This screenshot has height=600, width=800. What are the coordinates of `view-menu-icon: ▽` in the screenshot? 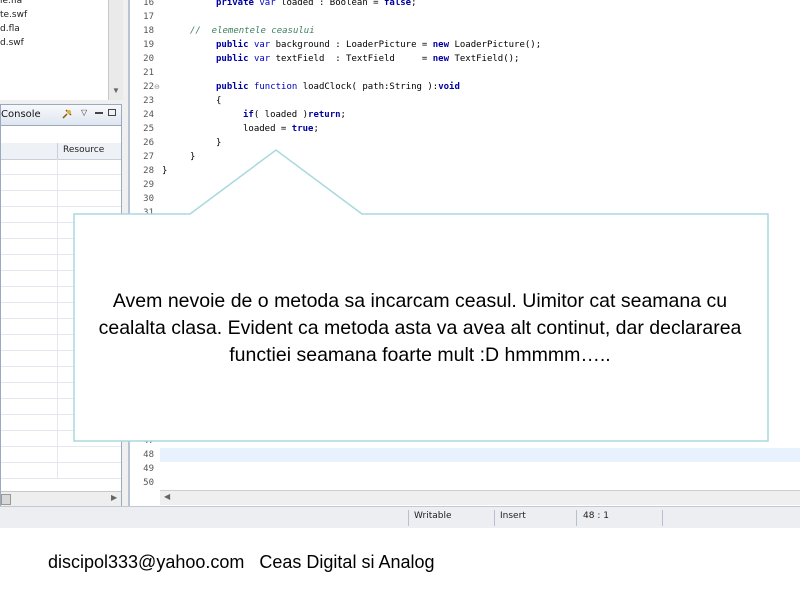 It's located at (84, 112).